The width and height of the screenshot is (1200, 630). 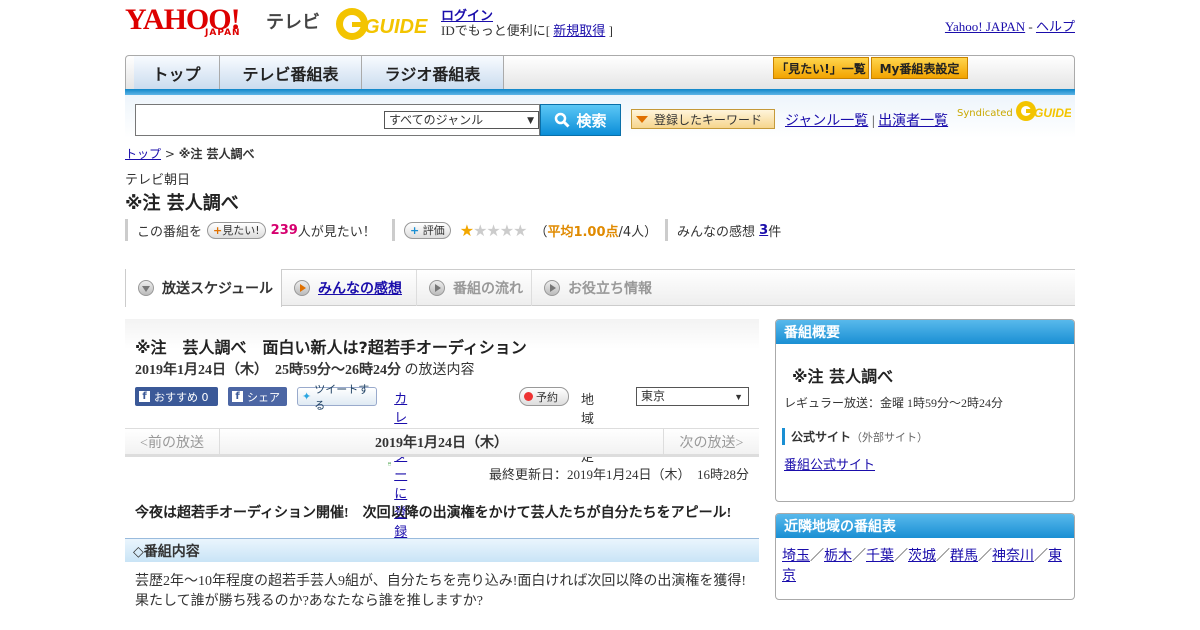 What do you see at coordinates (610, 289) in the screenshot?
I see `tab-info-label: お役立ち情報` at bounding box center [610, 289].